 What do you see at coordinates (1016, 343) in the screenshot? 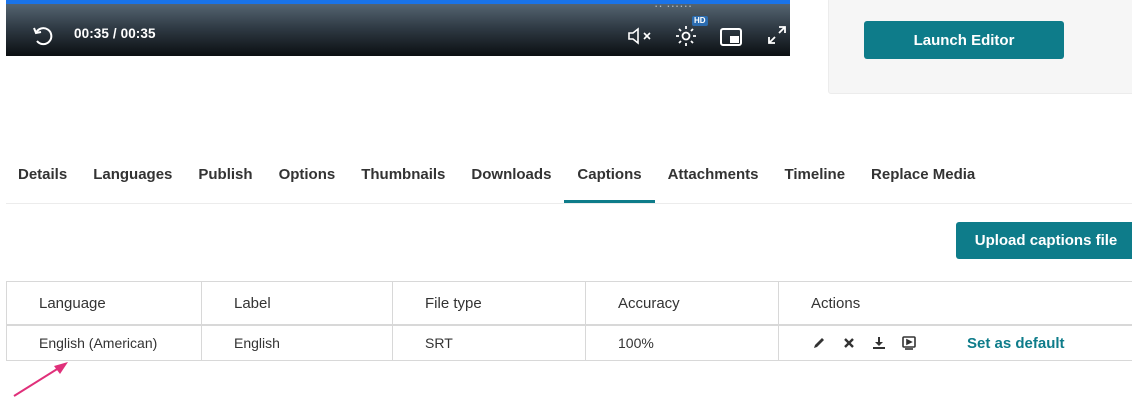
I see `set-as-default-link: Set as default` at bounding box center [1016, 343].